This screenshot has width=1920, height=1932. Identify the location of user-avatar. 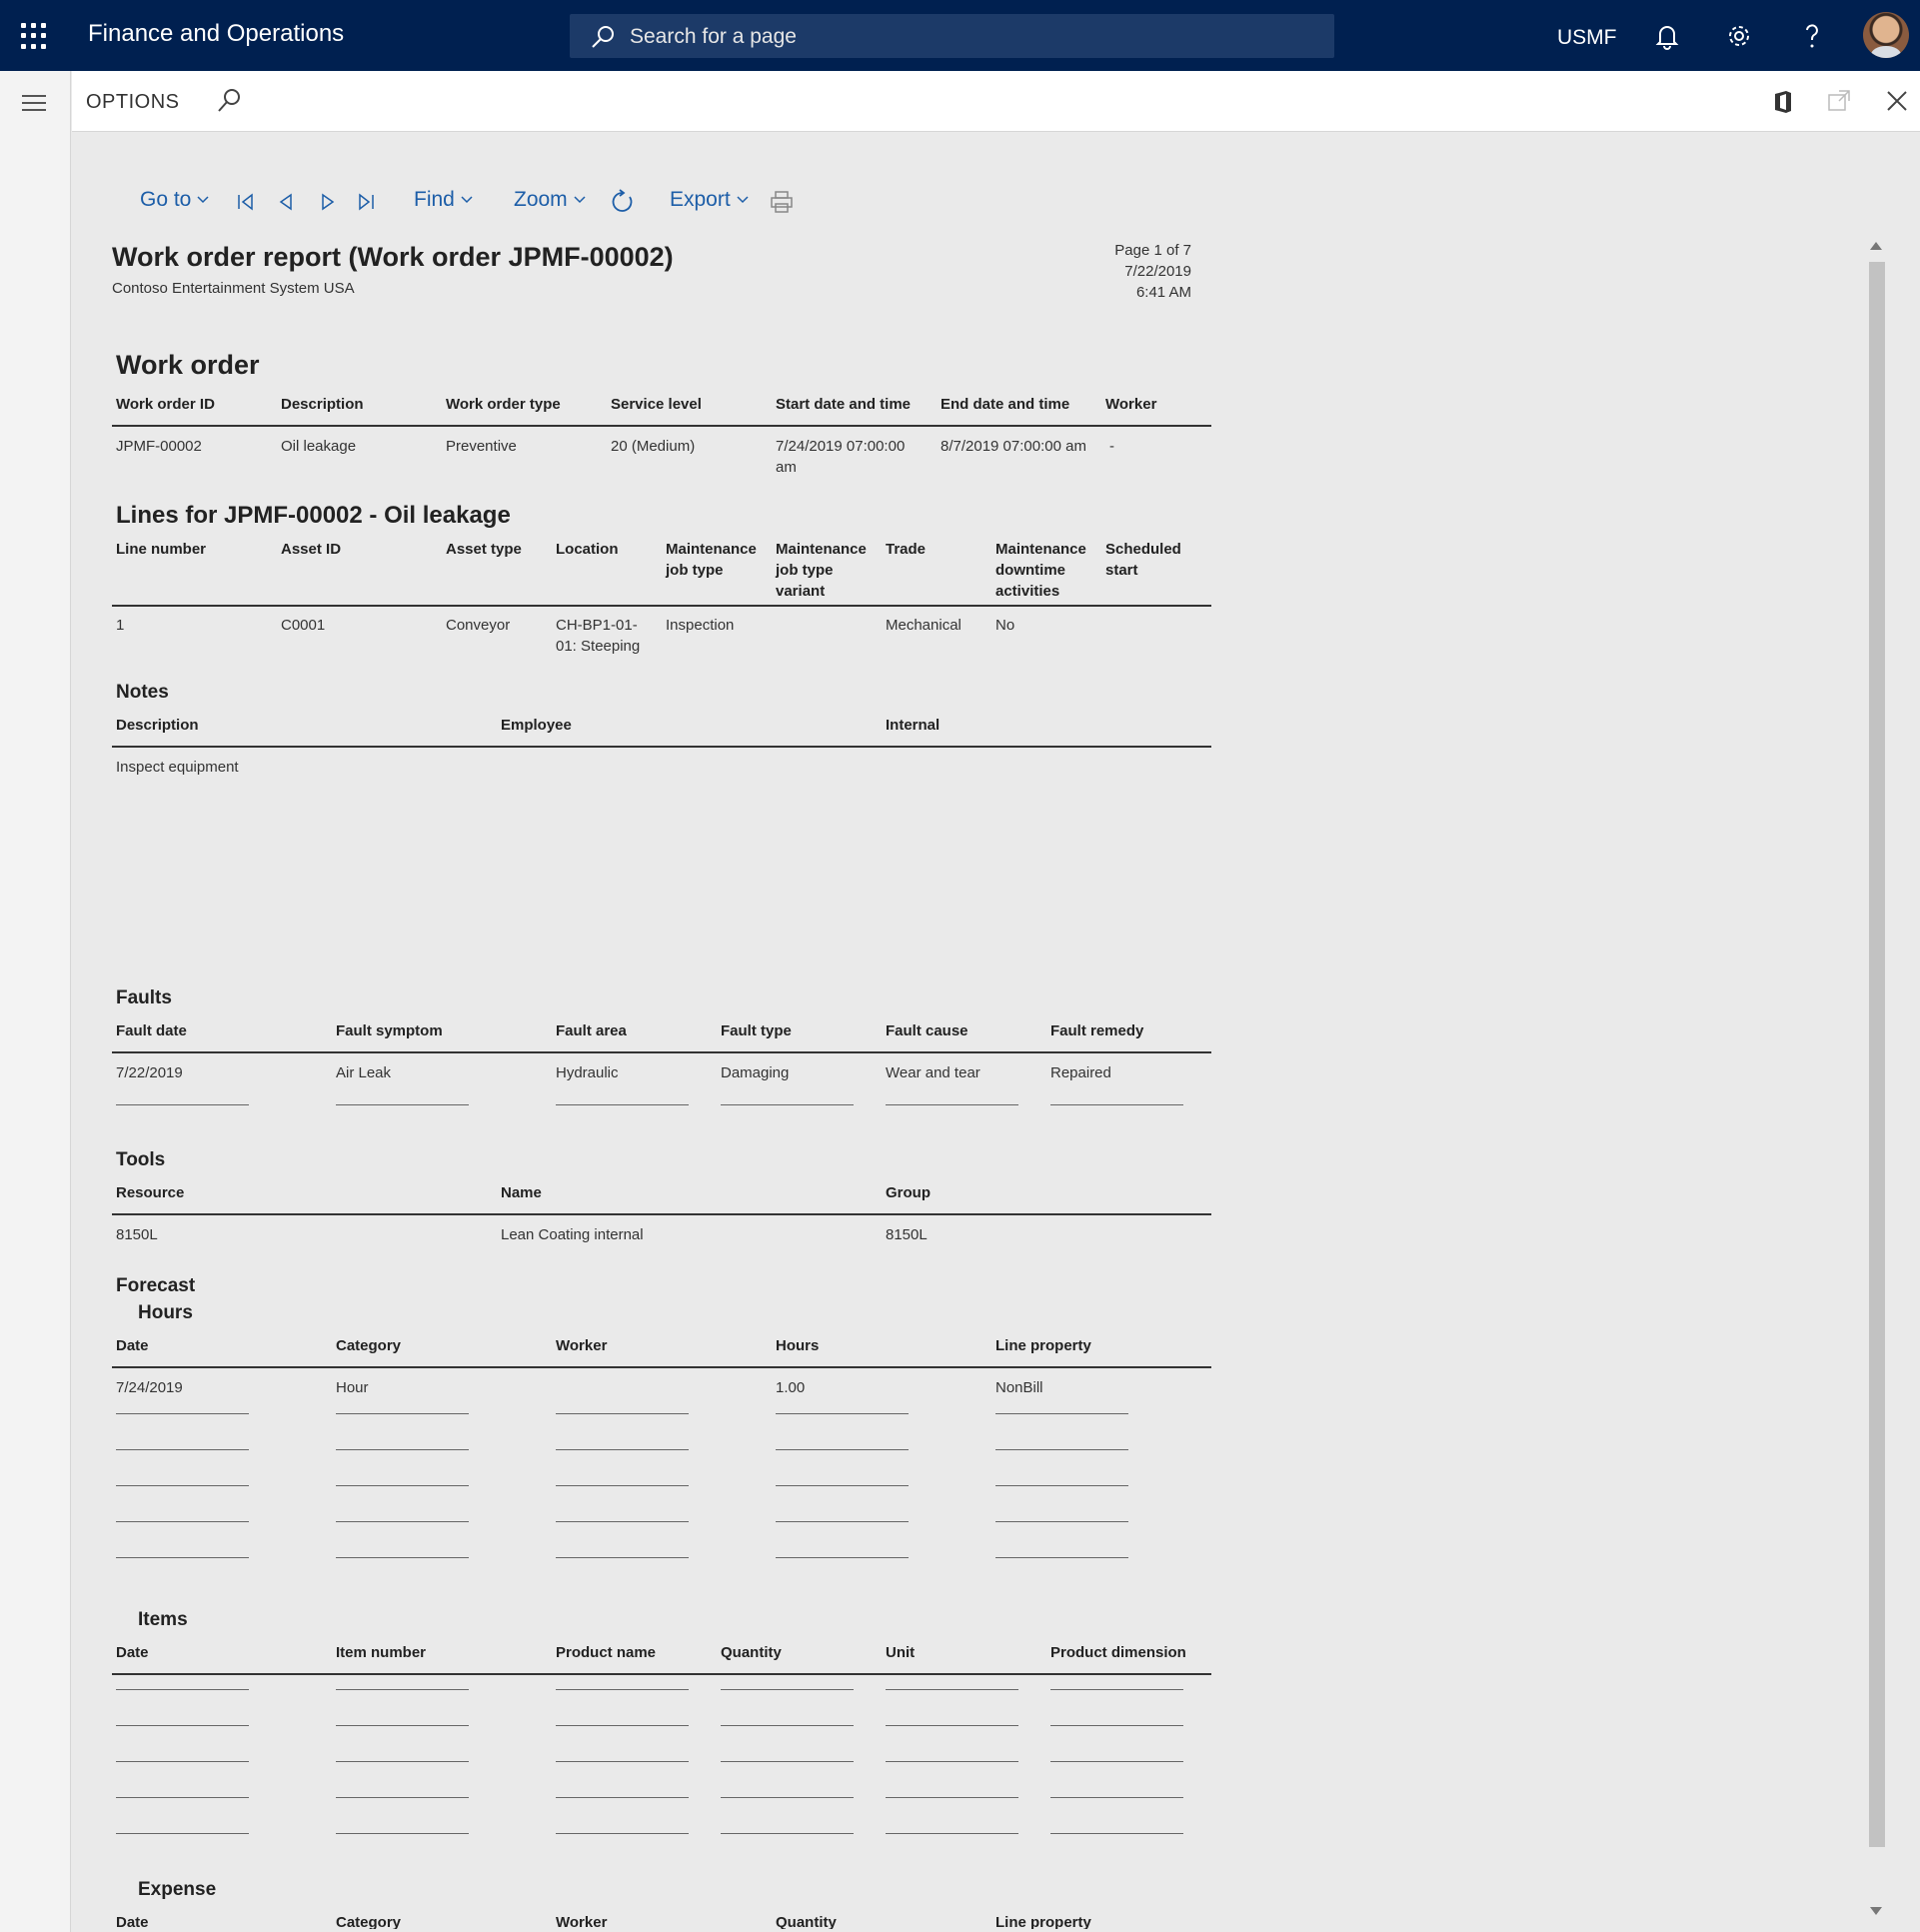
(1886, 35).